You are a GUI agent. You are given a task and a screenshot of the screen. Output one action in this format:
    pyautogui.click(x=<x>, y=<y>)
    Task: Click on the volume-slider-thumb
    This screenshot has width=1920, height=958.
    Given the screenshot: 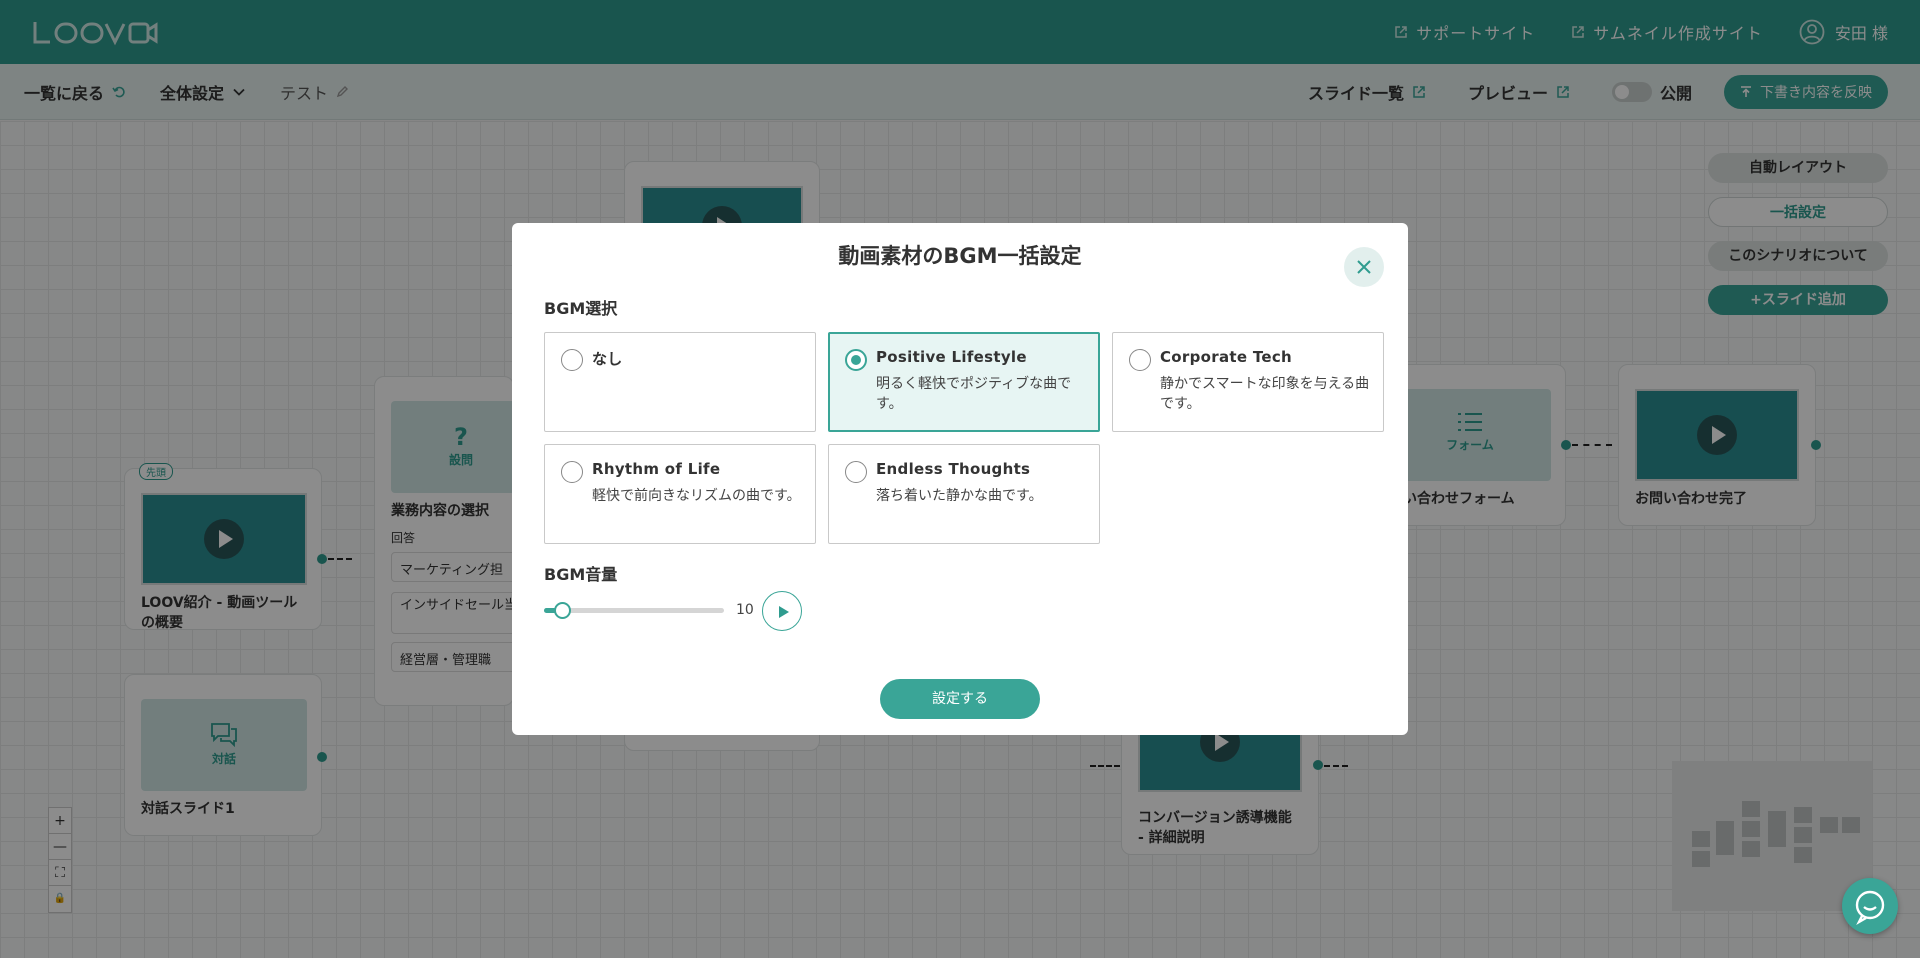 What is the action you would take?
    pyautogui.click(x=562, y=610)
    